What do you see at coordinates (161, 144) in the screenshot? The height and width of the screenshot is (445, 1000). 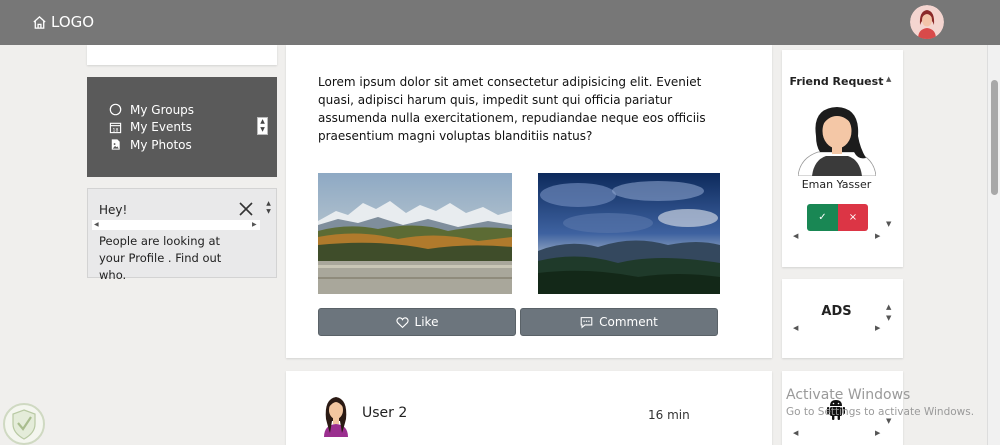 I see `sidebar-item-label: My Photos` at bounding box center [161, 144].